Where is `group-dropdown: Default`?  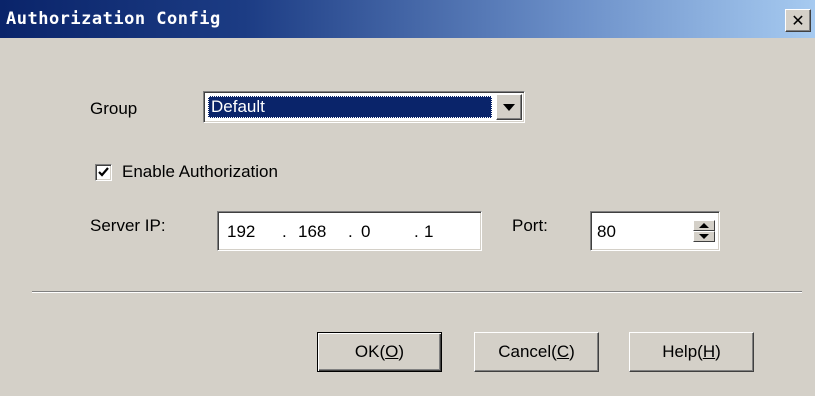
group-dropdown: Default is located at coordinates (364, 107).